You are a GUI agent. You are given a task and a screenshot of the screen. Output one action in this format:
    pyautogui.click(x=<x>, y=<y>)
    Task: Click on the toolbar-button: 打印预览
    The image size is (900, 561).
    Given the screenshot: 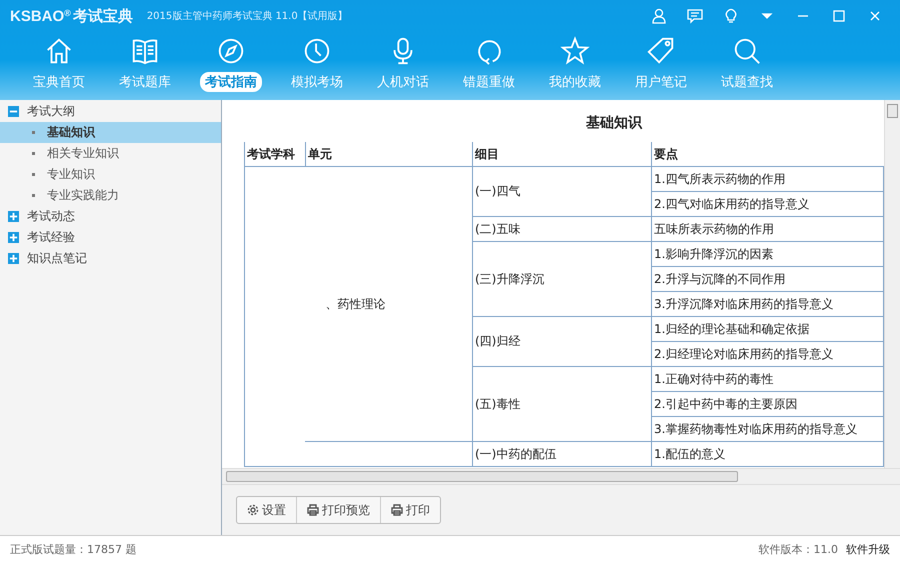 What is the action you would take?
    pyautogui.click(x=339, y=510)
    